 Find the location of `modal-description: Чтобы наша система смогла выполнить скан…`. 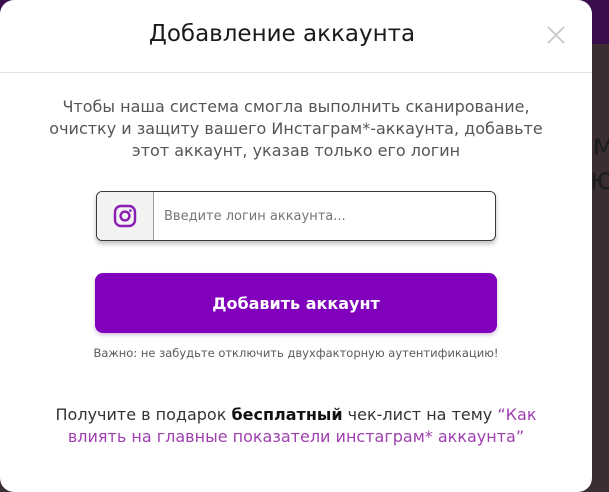

modal-description: Чтобы наша система смогла выполнить скан… is located at coordinates (296, 128).